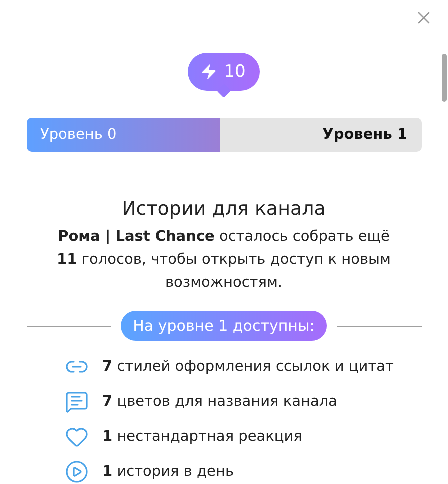 The image size is (448, 484). I want to click on feature-text: 1 нестандартная реакция, so click(202, 437).